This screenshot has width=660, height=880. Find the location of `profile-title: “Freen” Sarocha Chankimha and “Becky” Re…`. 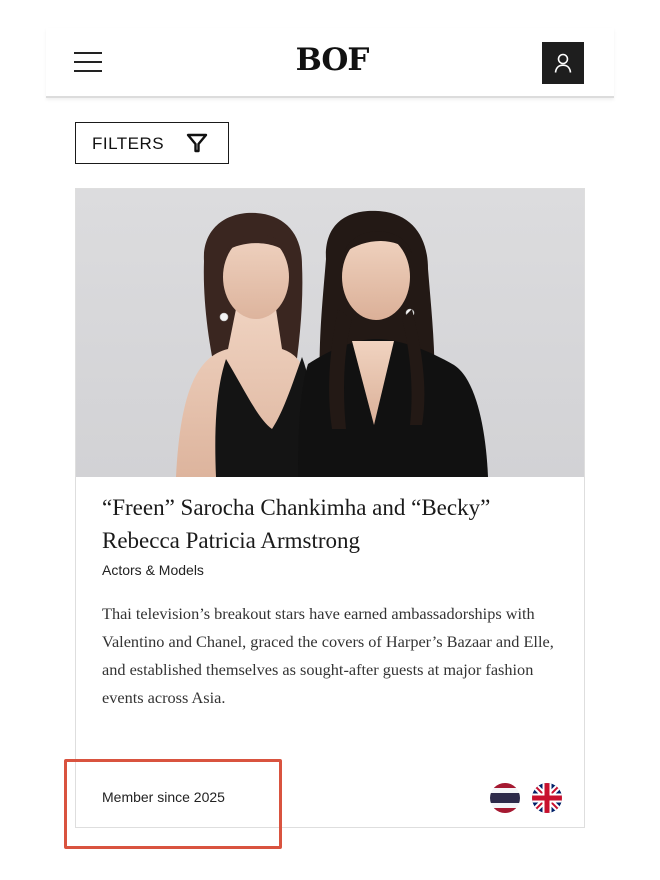

profile-title: “Freen” Sarocha Chankimha and “Becky” Re… is located at coordinates (337, 524).